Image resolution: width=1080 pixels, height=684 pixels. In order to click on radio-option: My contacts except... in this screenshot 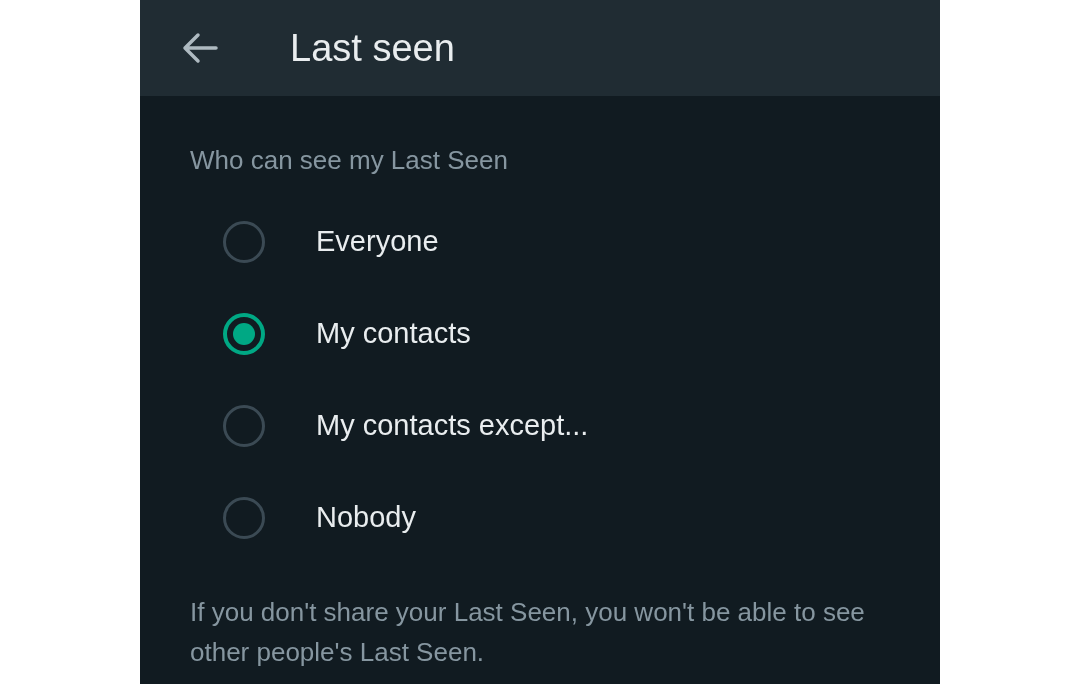, I will do `click(540, 426)`.